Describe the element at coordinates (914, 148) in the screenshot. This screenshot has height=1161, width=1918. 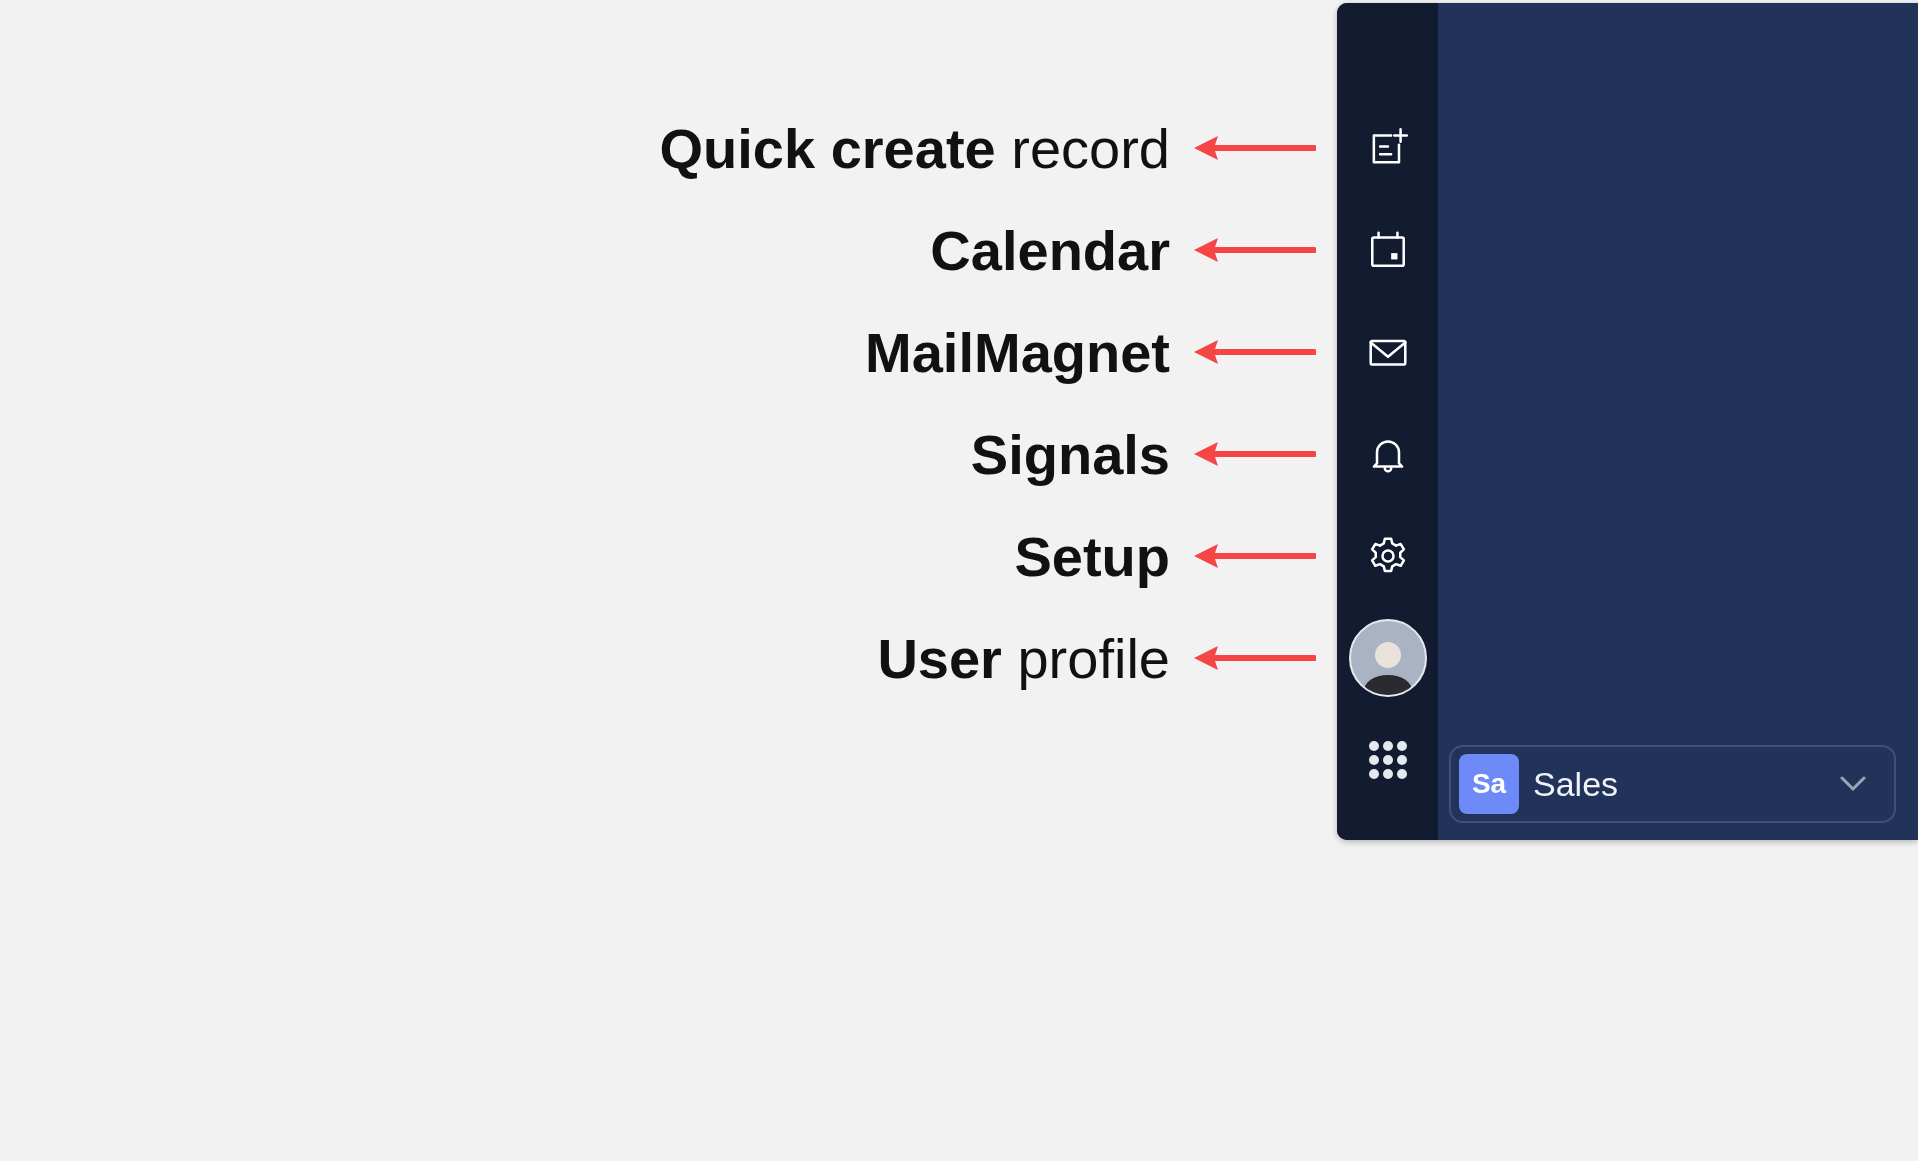
I see `annotation-label: Quick create record` at that location.